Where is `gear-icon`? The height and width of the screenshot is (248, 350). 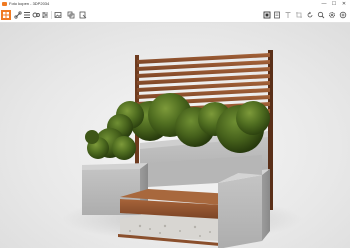
gear-icon is located at coordinates (332, 15).